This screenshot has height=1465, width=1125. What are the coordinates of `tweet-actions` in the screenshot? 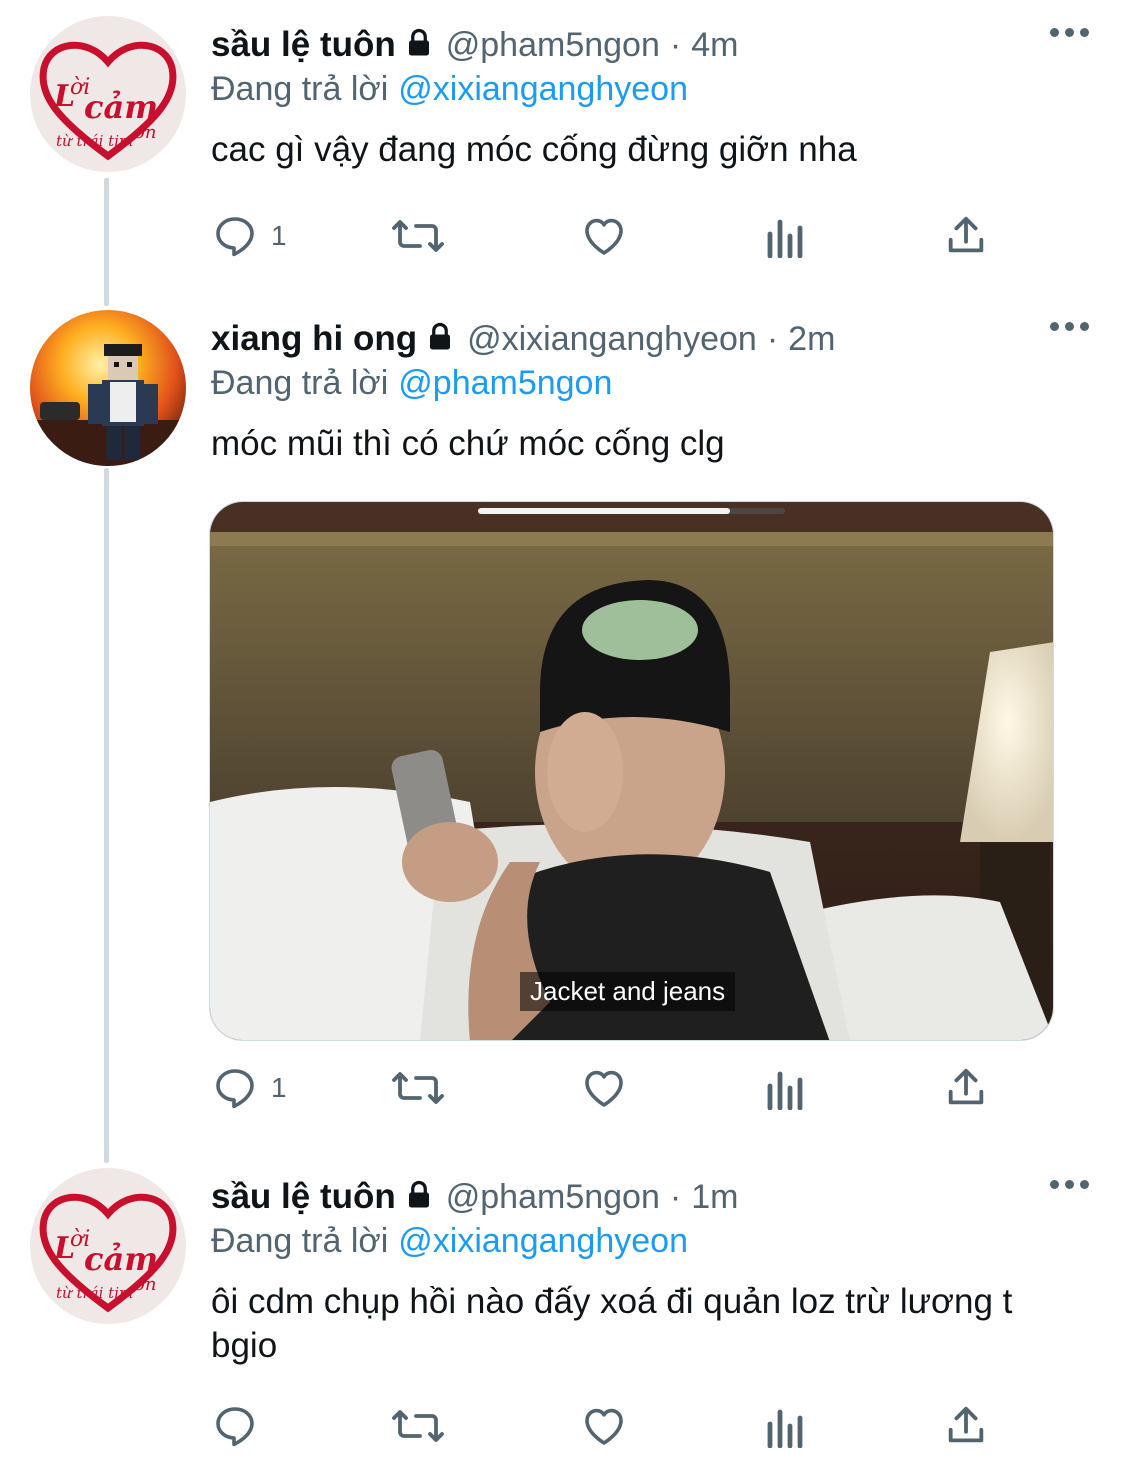 It's located at (611, 1426).